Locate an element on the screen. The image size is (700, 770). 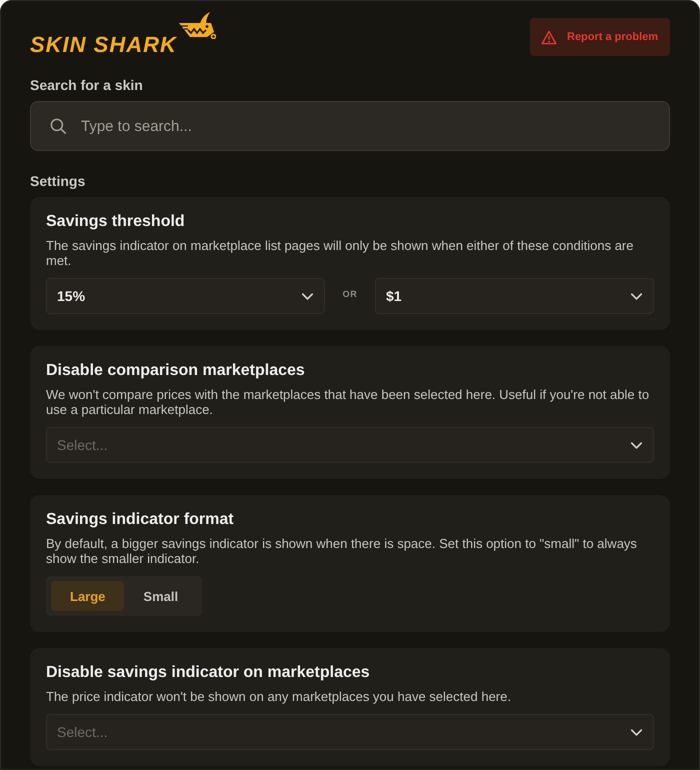
card-description: The price indicator won't be shown on any marketplaces you have selected here. is located at coordinates (279, 696).